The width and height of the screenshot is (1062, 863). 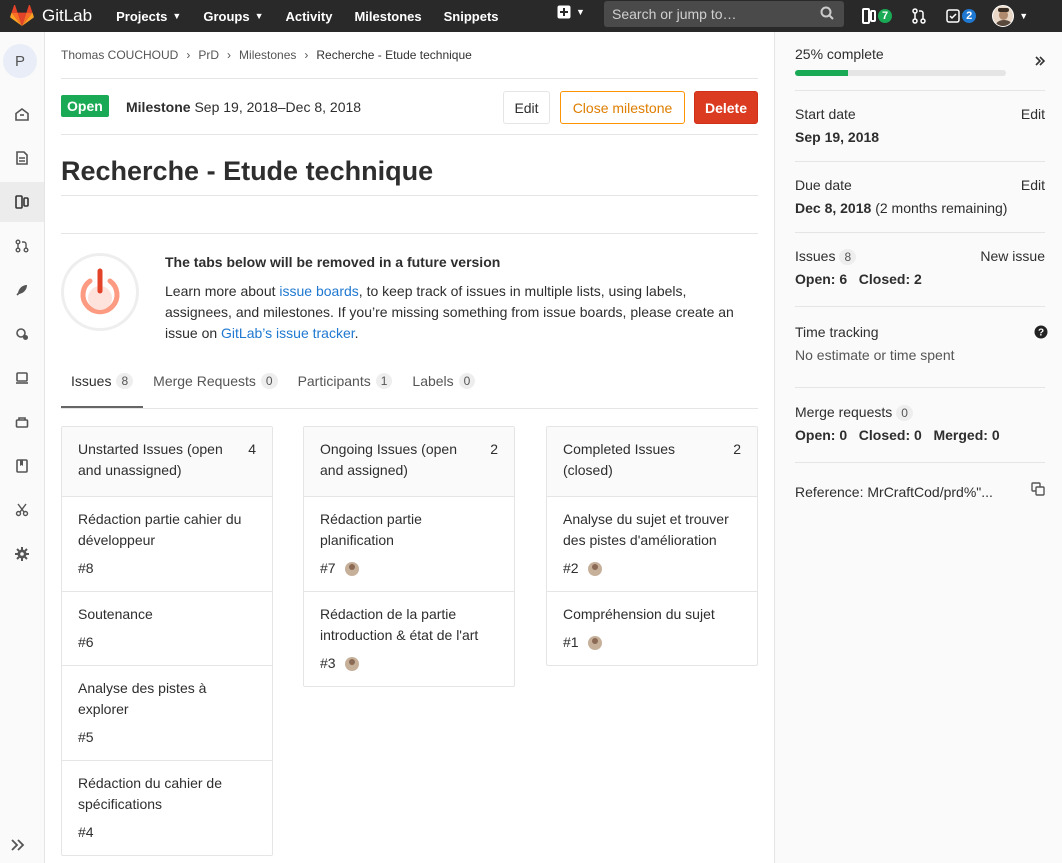 I want to click on issue-title: Analyse des pistes à explorer, so click(x=167, y=699).